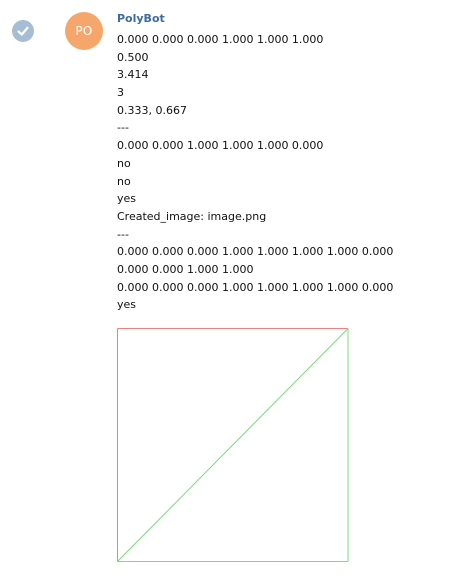 Image resolution: width=469 pixels, height=584 pixels. Describe the element at coordinates (192, 216) in the screenshot. I see `message-line: Created_image: image.png` at that location.